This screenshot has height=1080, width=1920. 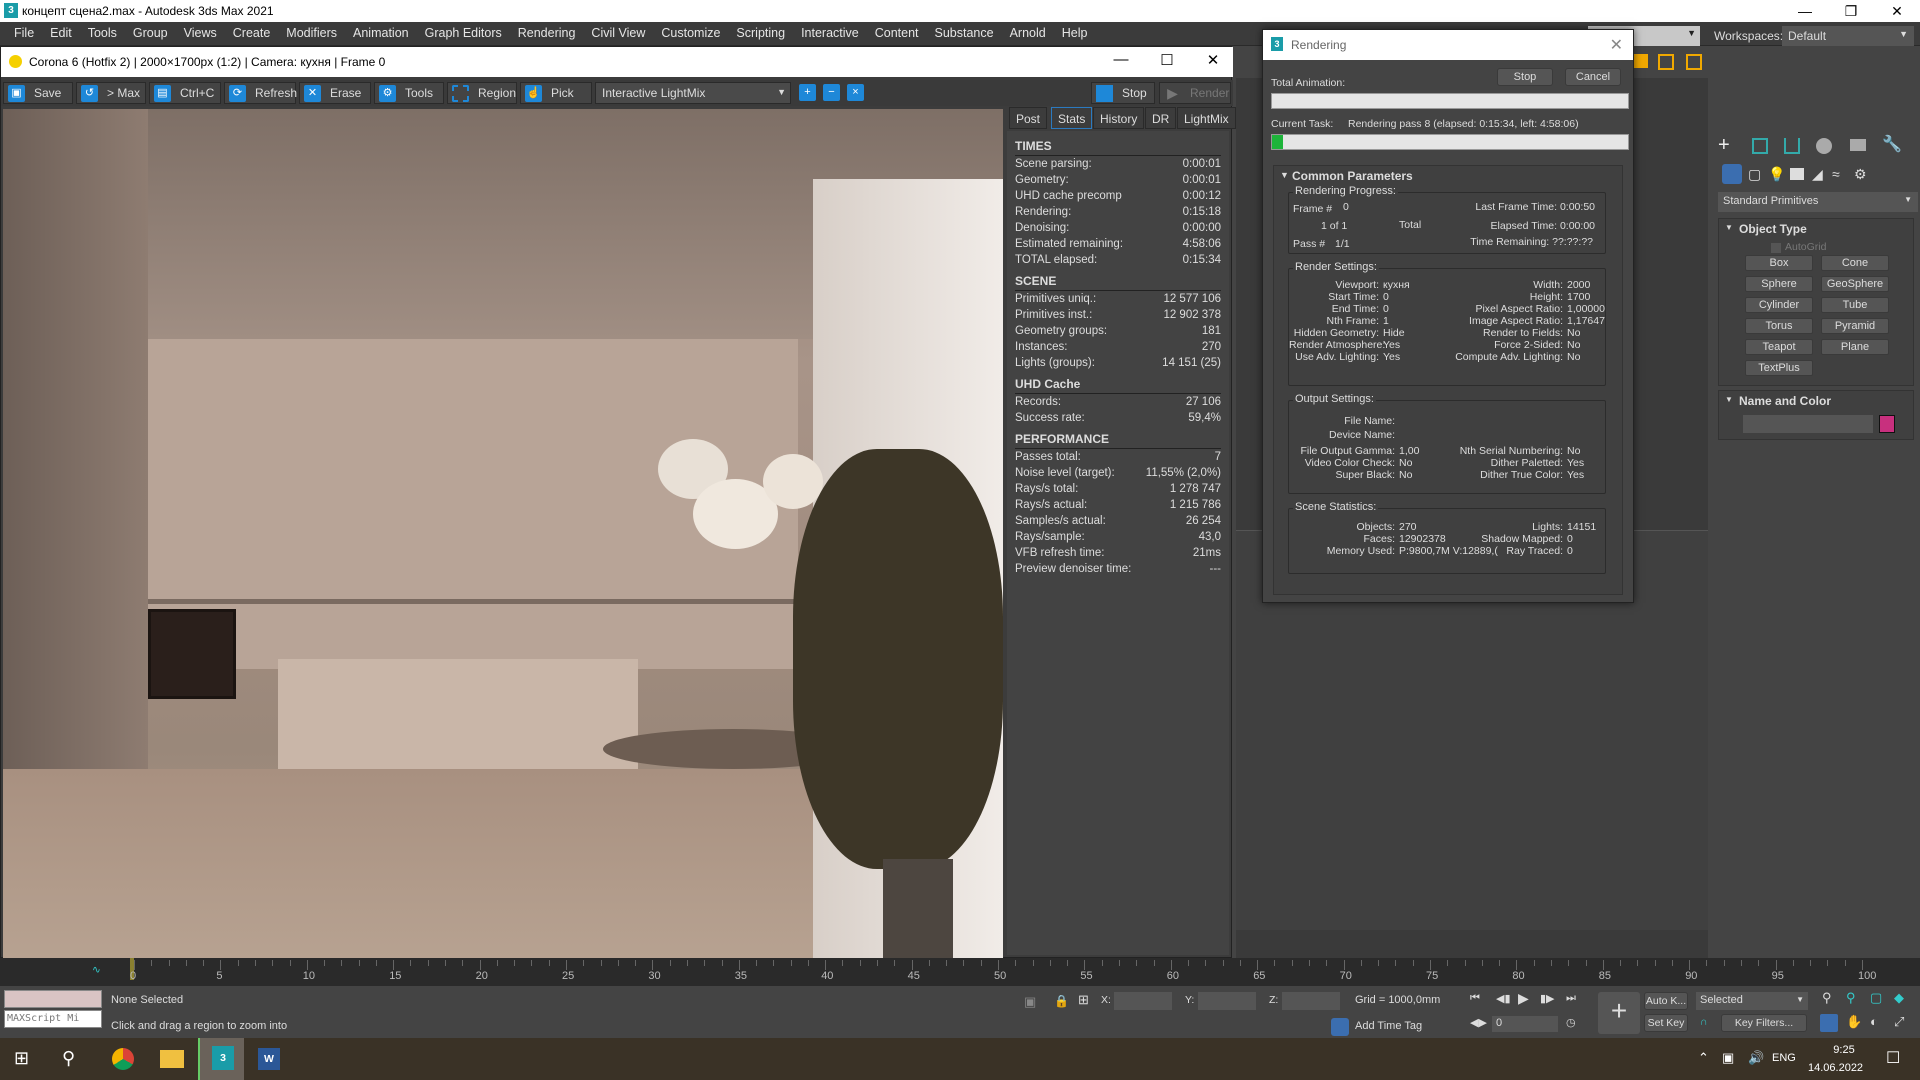 What do you see at coordinates (964, 34) in the screenshot?
I see `menu-substance: Substance` at bounding box center [964, 34].